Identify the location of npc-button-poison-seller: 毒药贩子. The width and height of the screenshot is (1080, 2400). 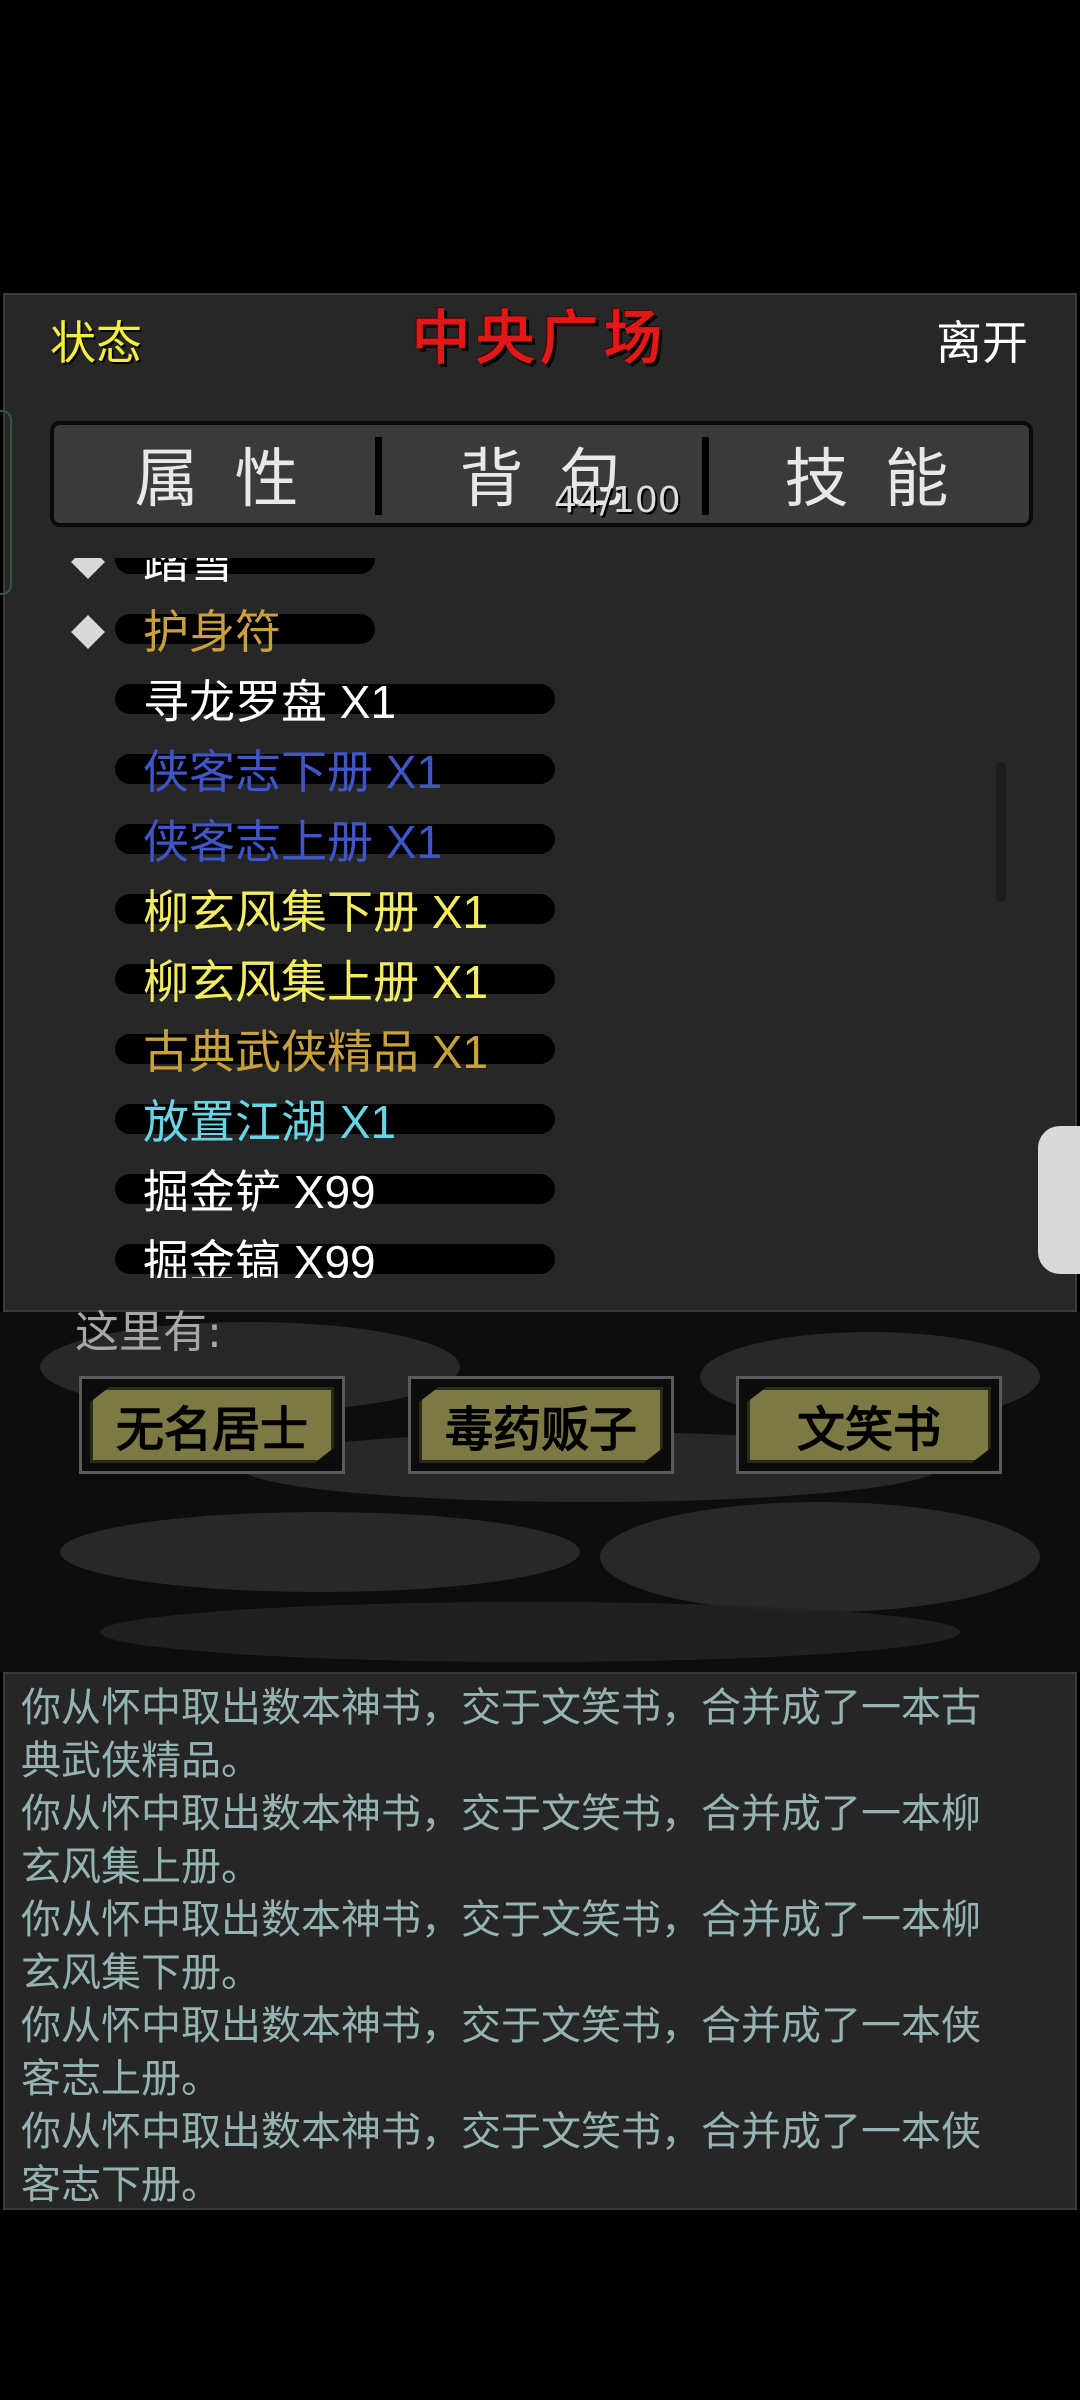
(541, 1425).